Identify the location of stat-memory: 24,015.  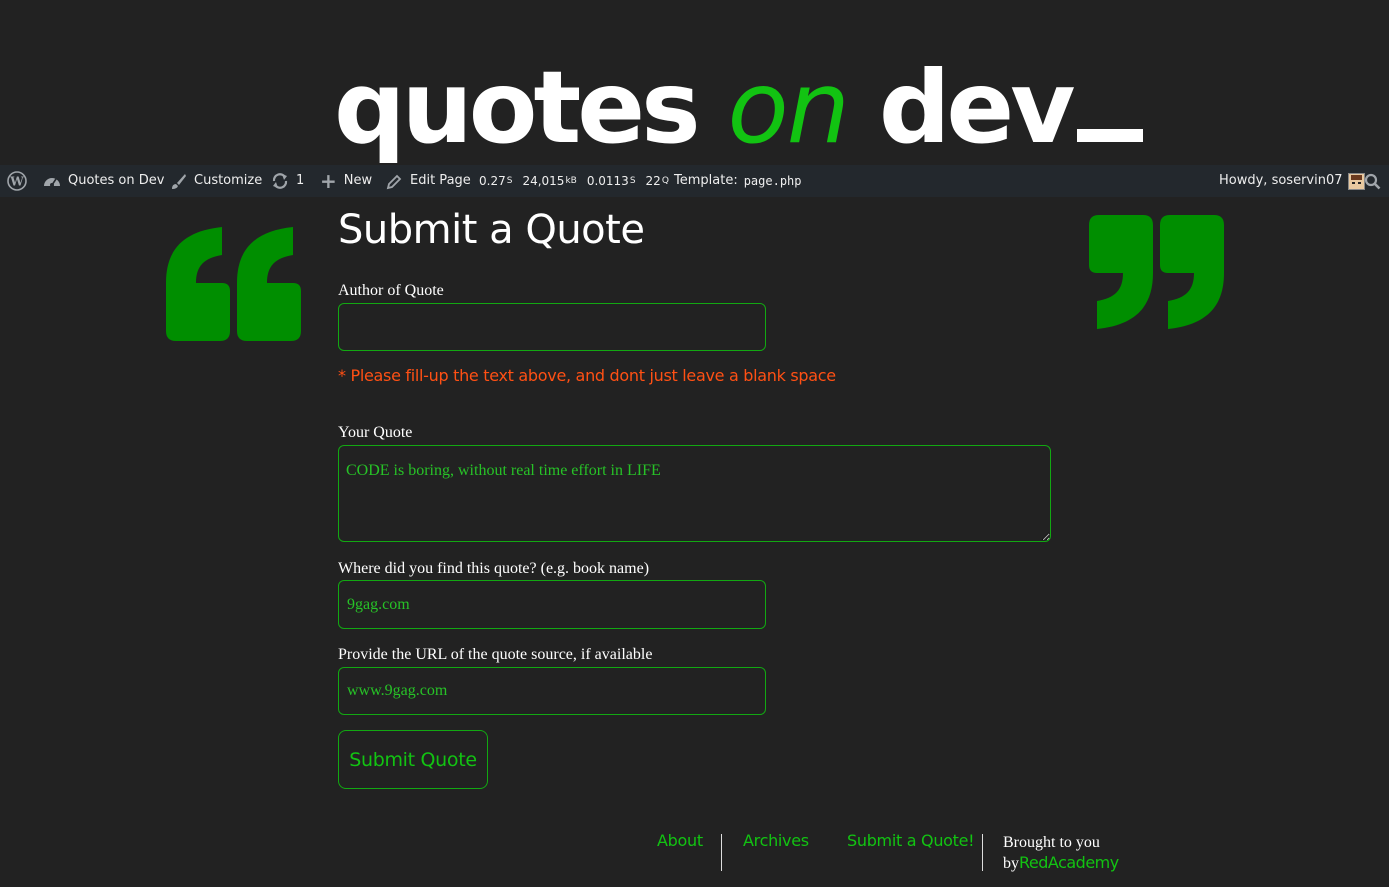
(543, 181).